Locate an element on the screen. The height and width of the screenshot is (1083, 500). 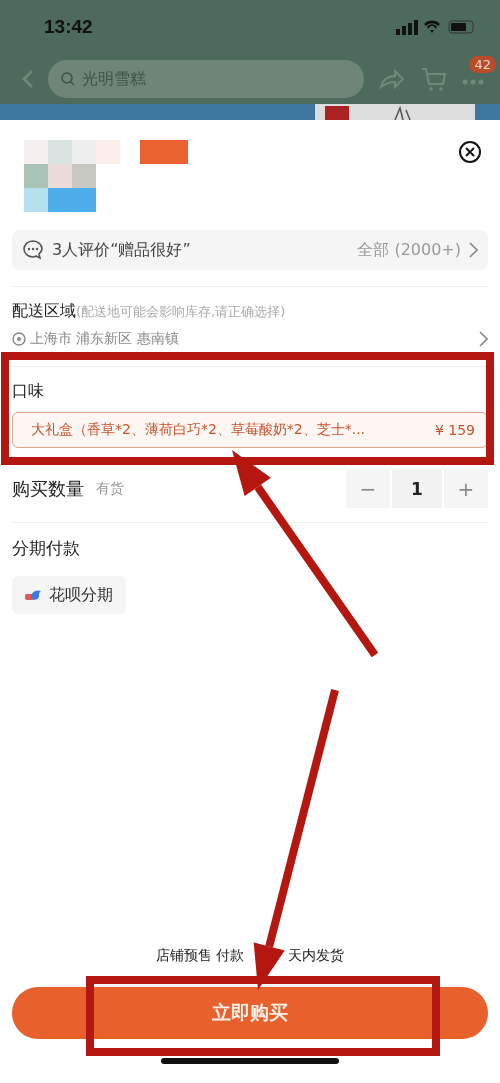
signal-icon is located at coordinates (407, 27).